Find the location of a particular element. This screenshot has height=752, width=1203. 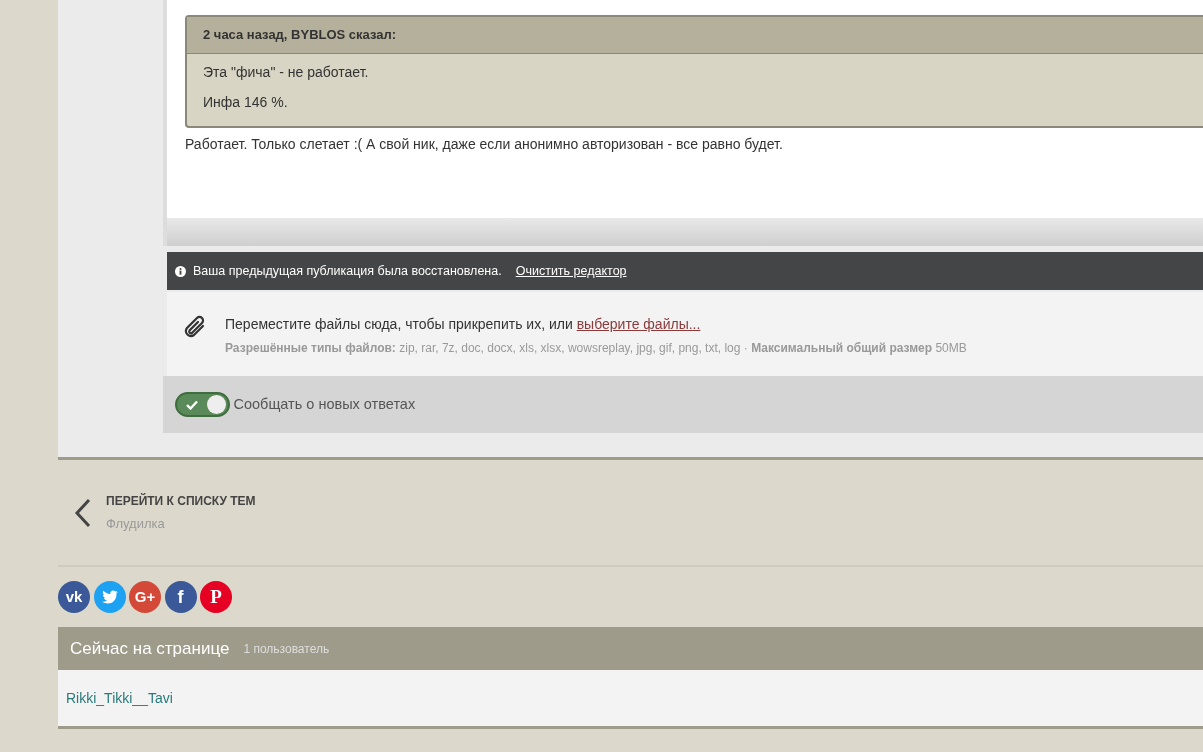

quote-header: 2 часа назад, BYBLOS сказал: is located at coordinates (695, 35).